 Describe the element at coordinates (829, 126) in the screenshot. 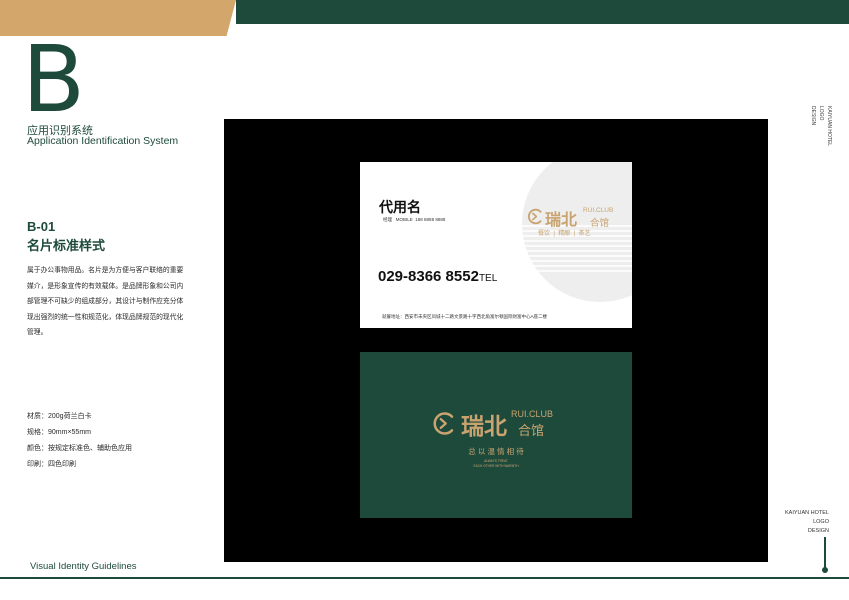

I see `vertical-label-line: KAIYUAN HOTEL` at that location.